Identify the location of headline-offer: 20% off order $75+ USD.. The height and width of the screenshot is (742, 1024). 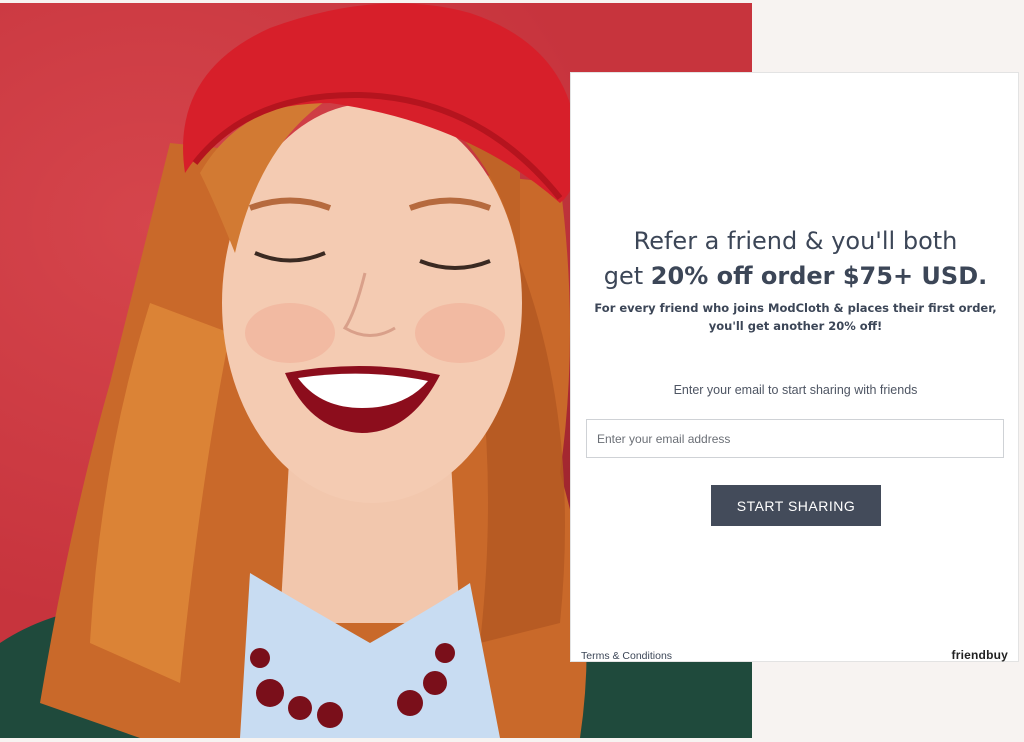
(819, 276).